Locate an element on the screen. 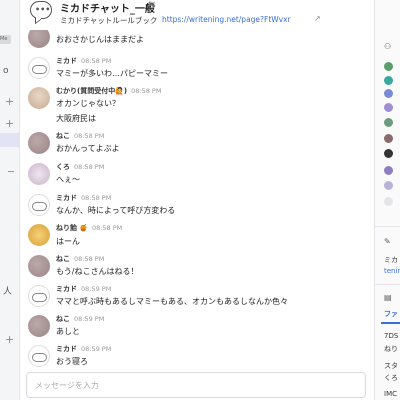  message-text: ママと呼ぶ時もあるしマミーもある、オカンもあるしなんか色々 is located at coordinates (172, 301).